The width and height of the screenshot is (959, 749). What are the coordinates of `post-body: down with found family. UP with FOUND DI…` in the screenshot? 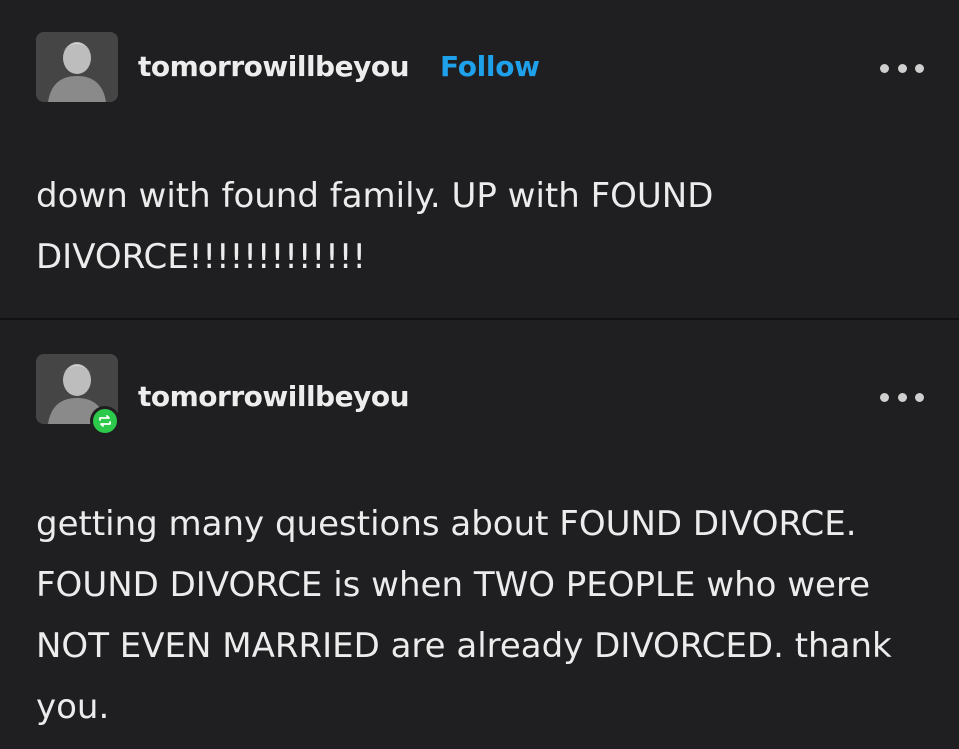 It's located at (375, 226).